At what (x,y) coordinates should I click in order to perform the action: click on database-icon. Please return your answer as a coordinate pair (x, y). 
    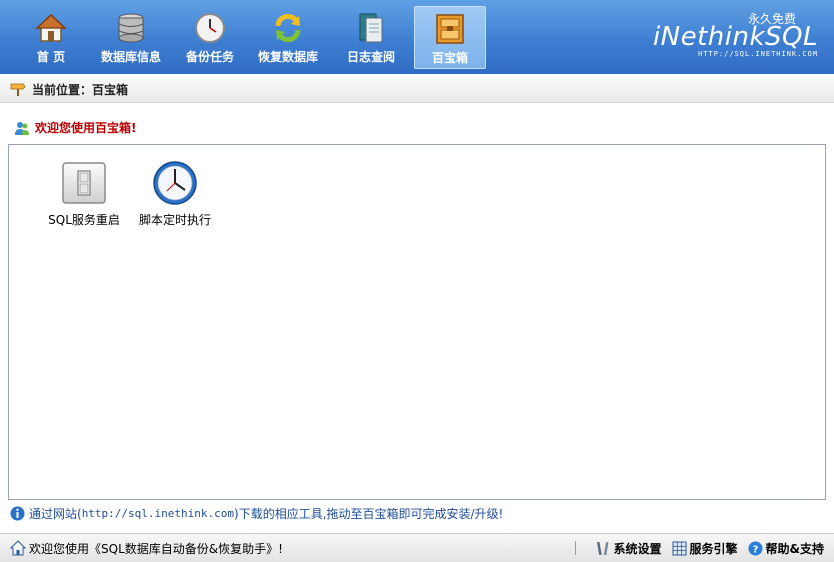
    Looking at the image, I should click on (131, 28).